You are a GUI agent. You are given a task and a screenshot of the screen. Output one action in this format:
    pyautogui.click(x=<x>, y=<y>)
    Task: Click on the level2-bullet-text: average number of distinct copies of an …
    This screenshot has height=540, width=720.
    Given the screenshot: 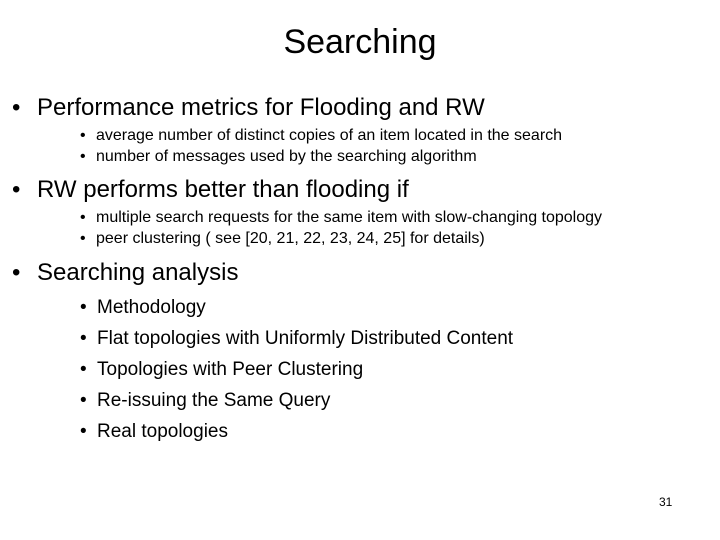 What is the action you would take?
    pyautogui.click(x=329, y=135)
    